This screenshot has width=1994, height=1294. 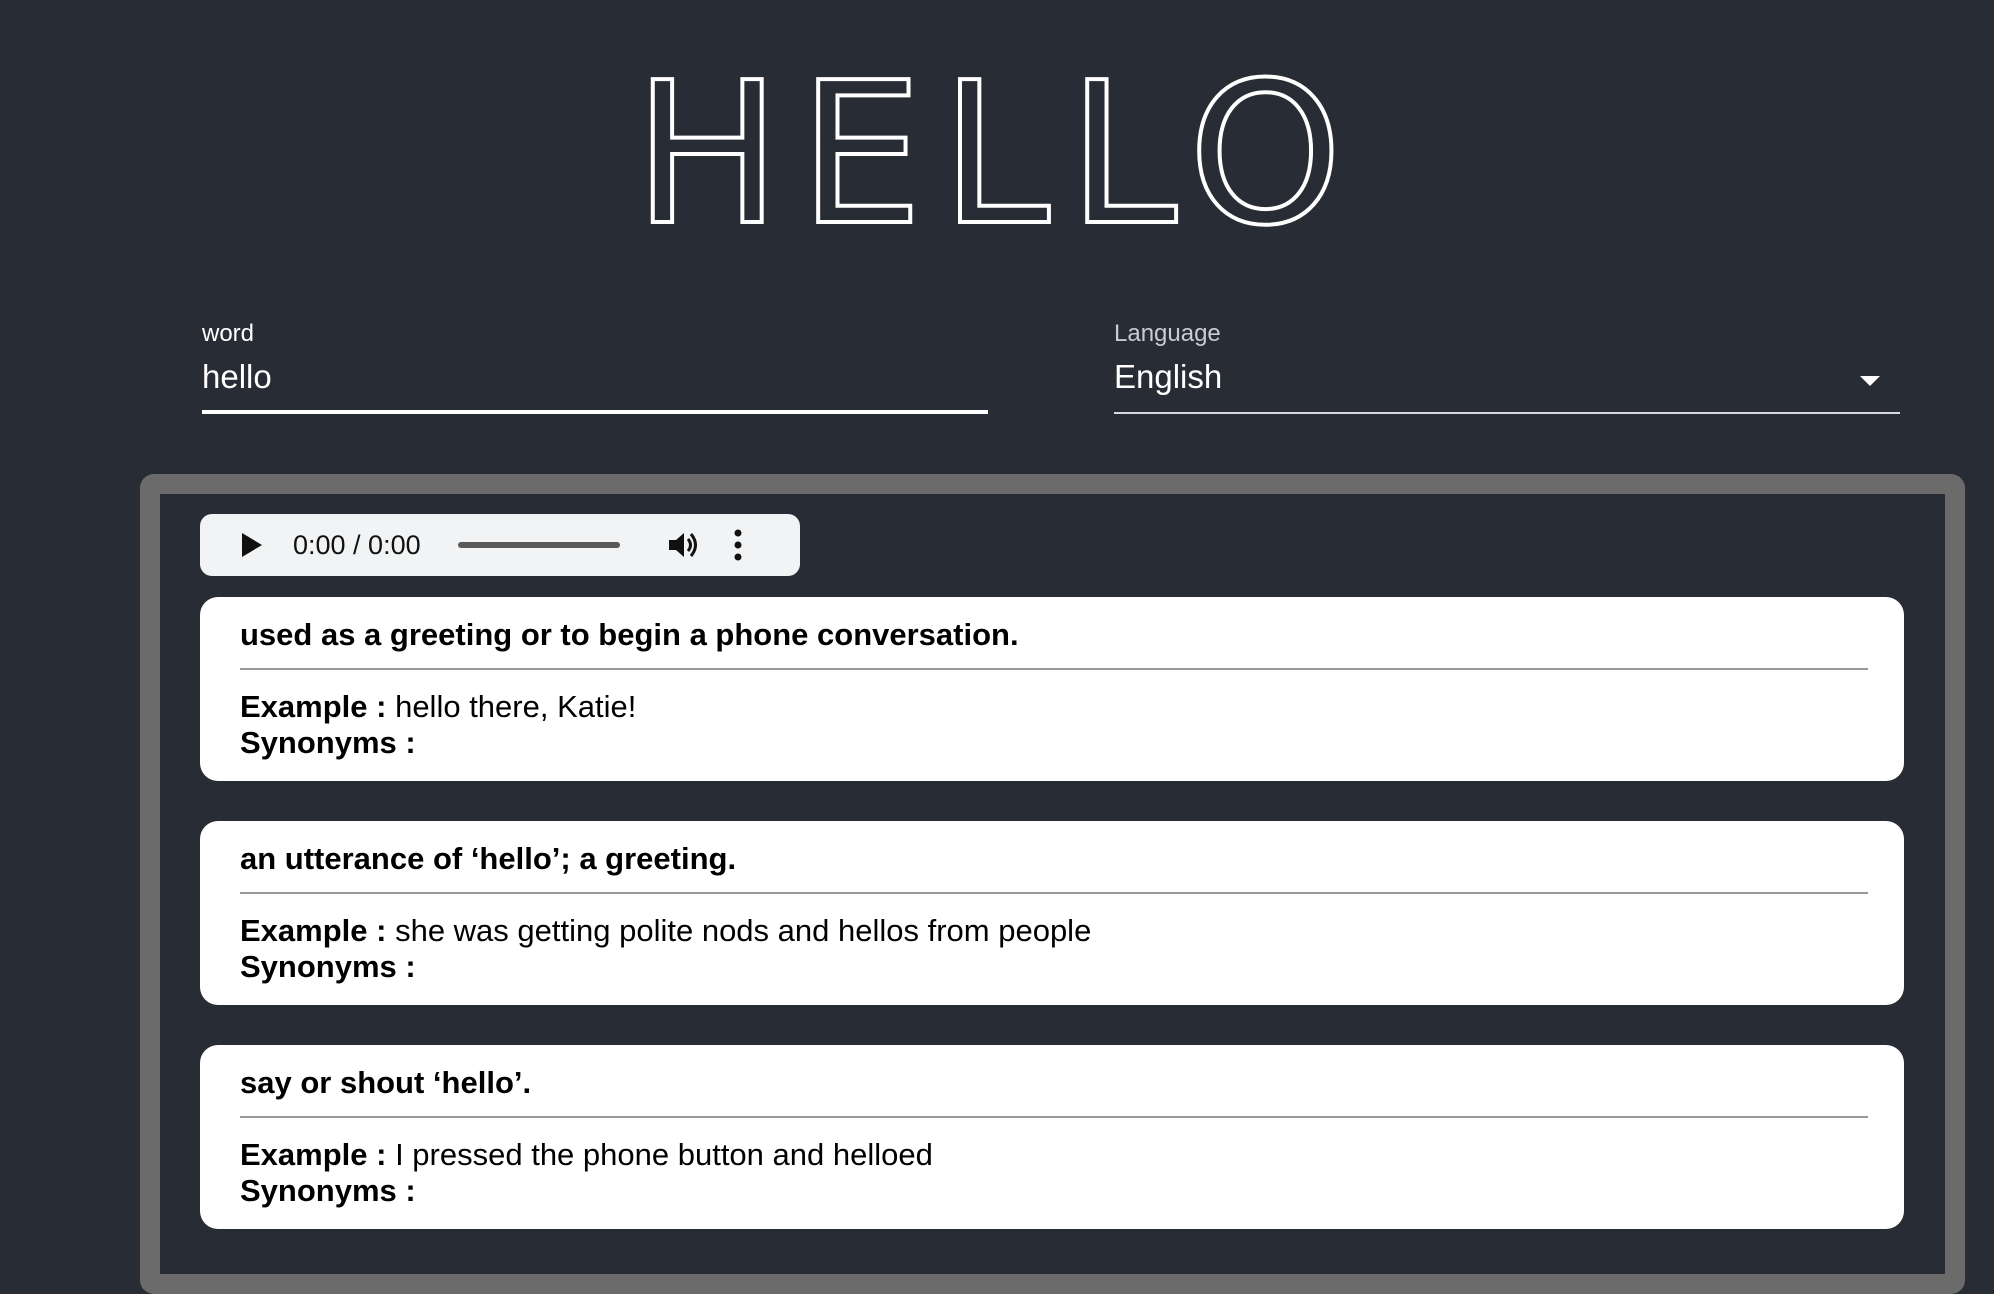 What do you see at coordinates (357, 545) in the screenshot?
I see `audio-time: 0:00 / 0:00` at bounding box center [357, 545].